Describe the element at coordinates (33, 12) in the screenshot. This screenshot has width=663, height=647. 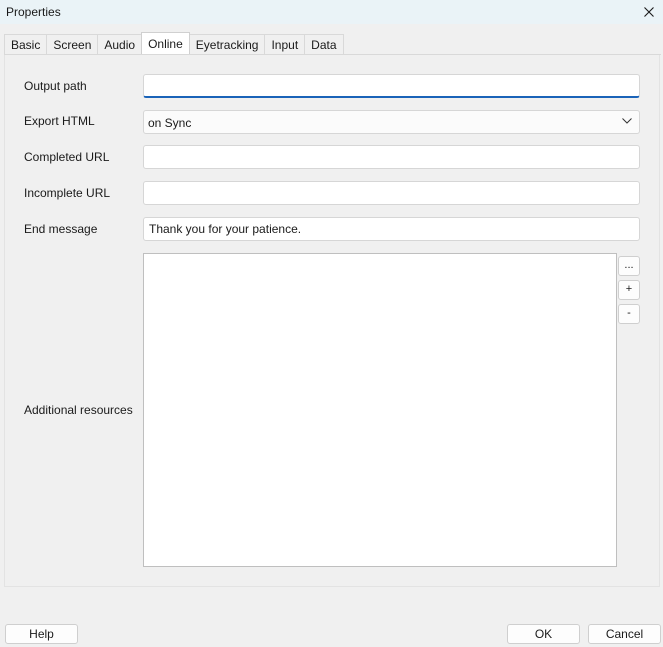
I see `window-title: Properties` at that location.